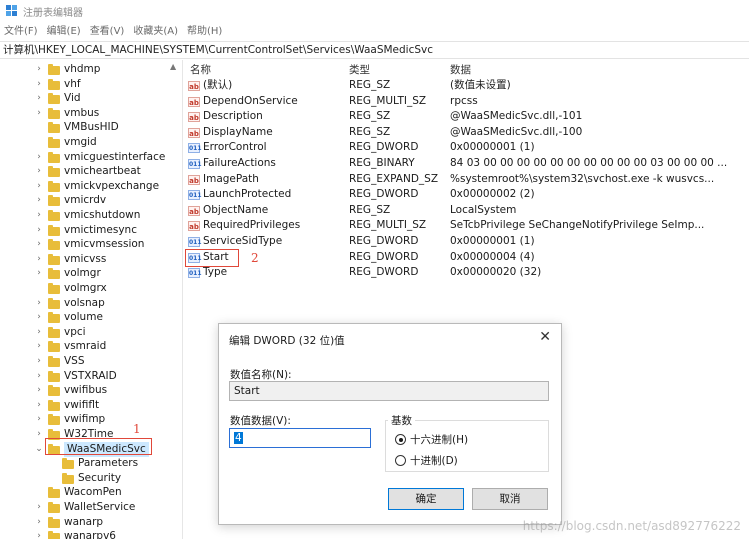  I want to click on tree-item: › vmicguestinterface, so click(91, 157).